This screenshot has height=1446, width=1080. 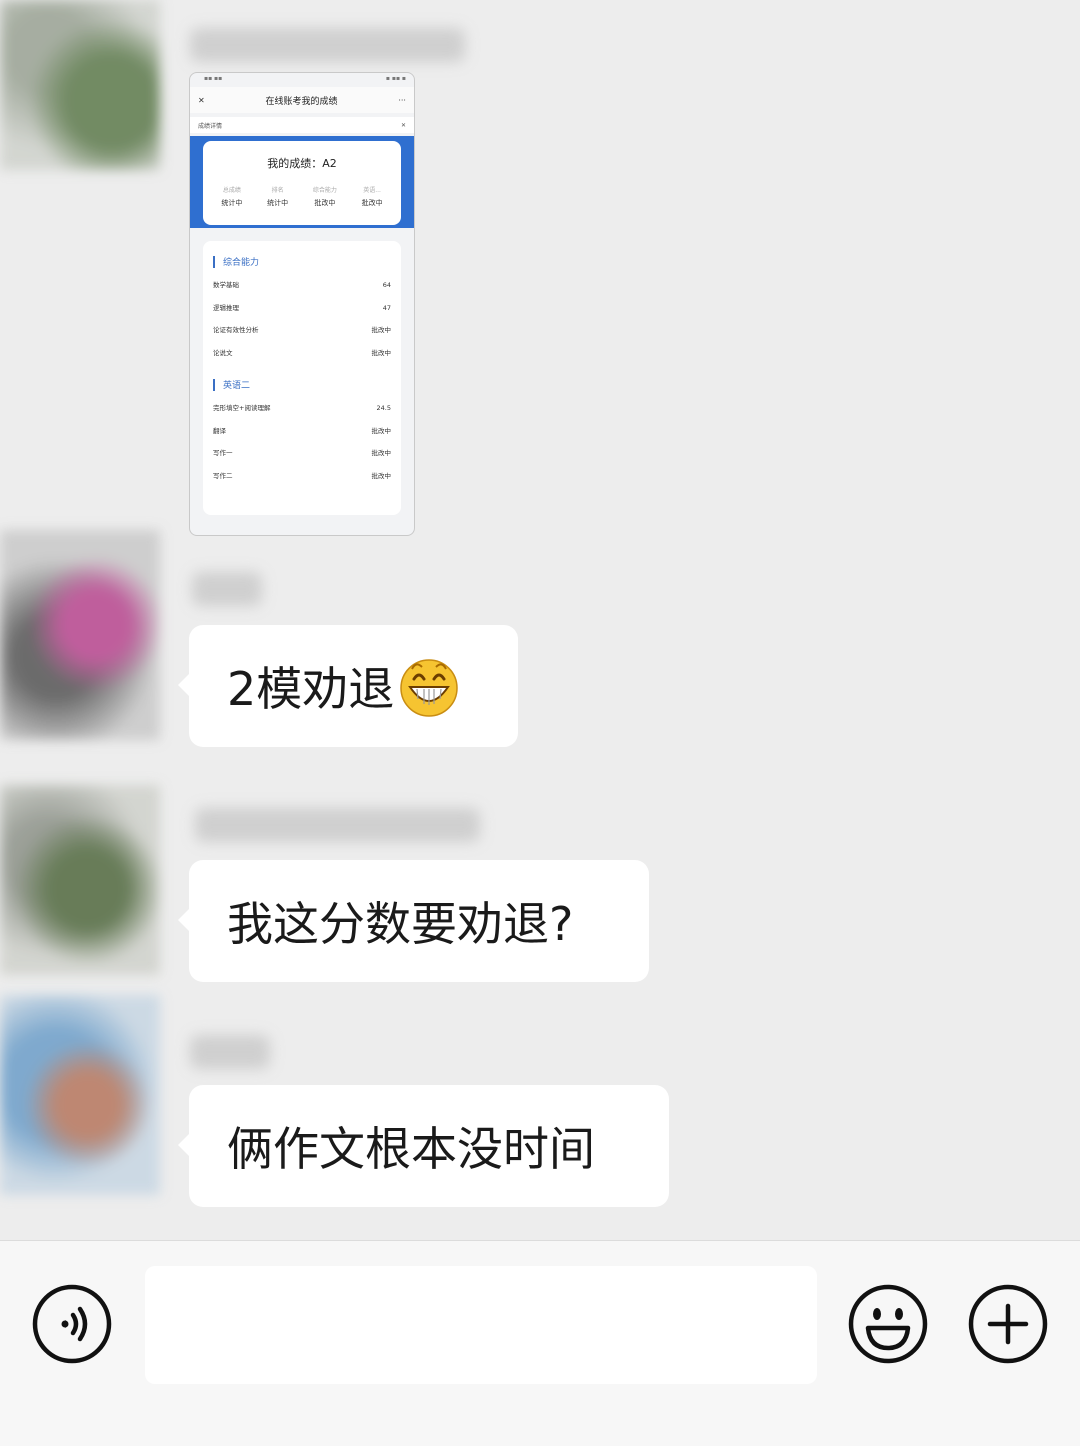 What do you see at coordinates (888, 1324) in the screenshot?
I see `emoji-icon` at bounding box center [888, 1324].